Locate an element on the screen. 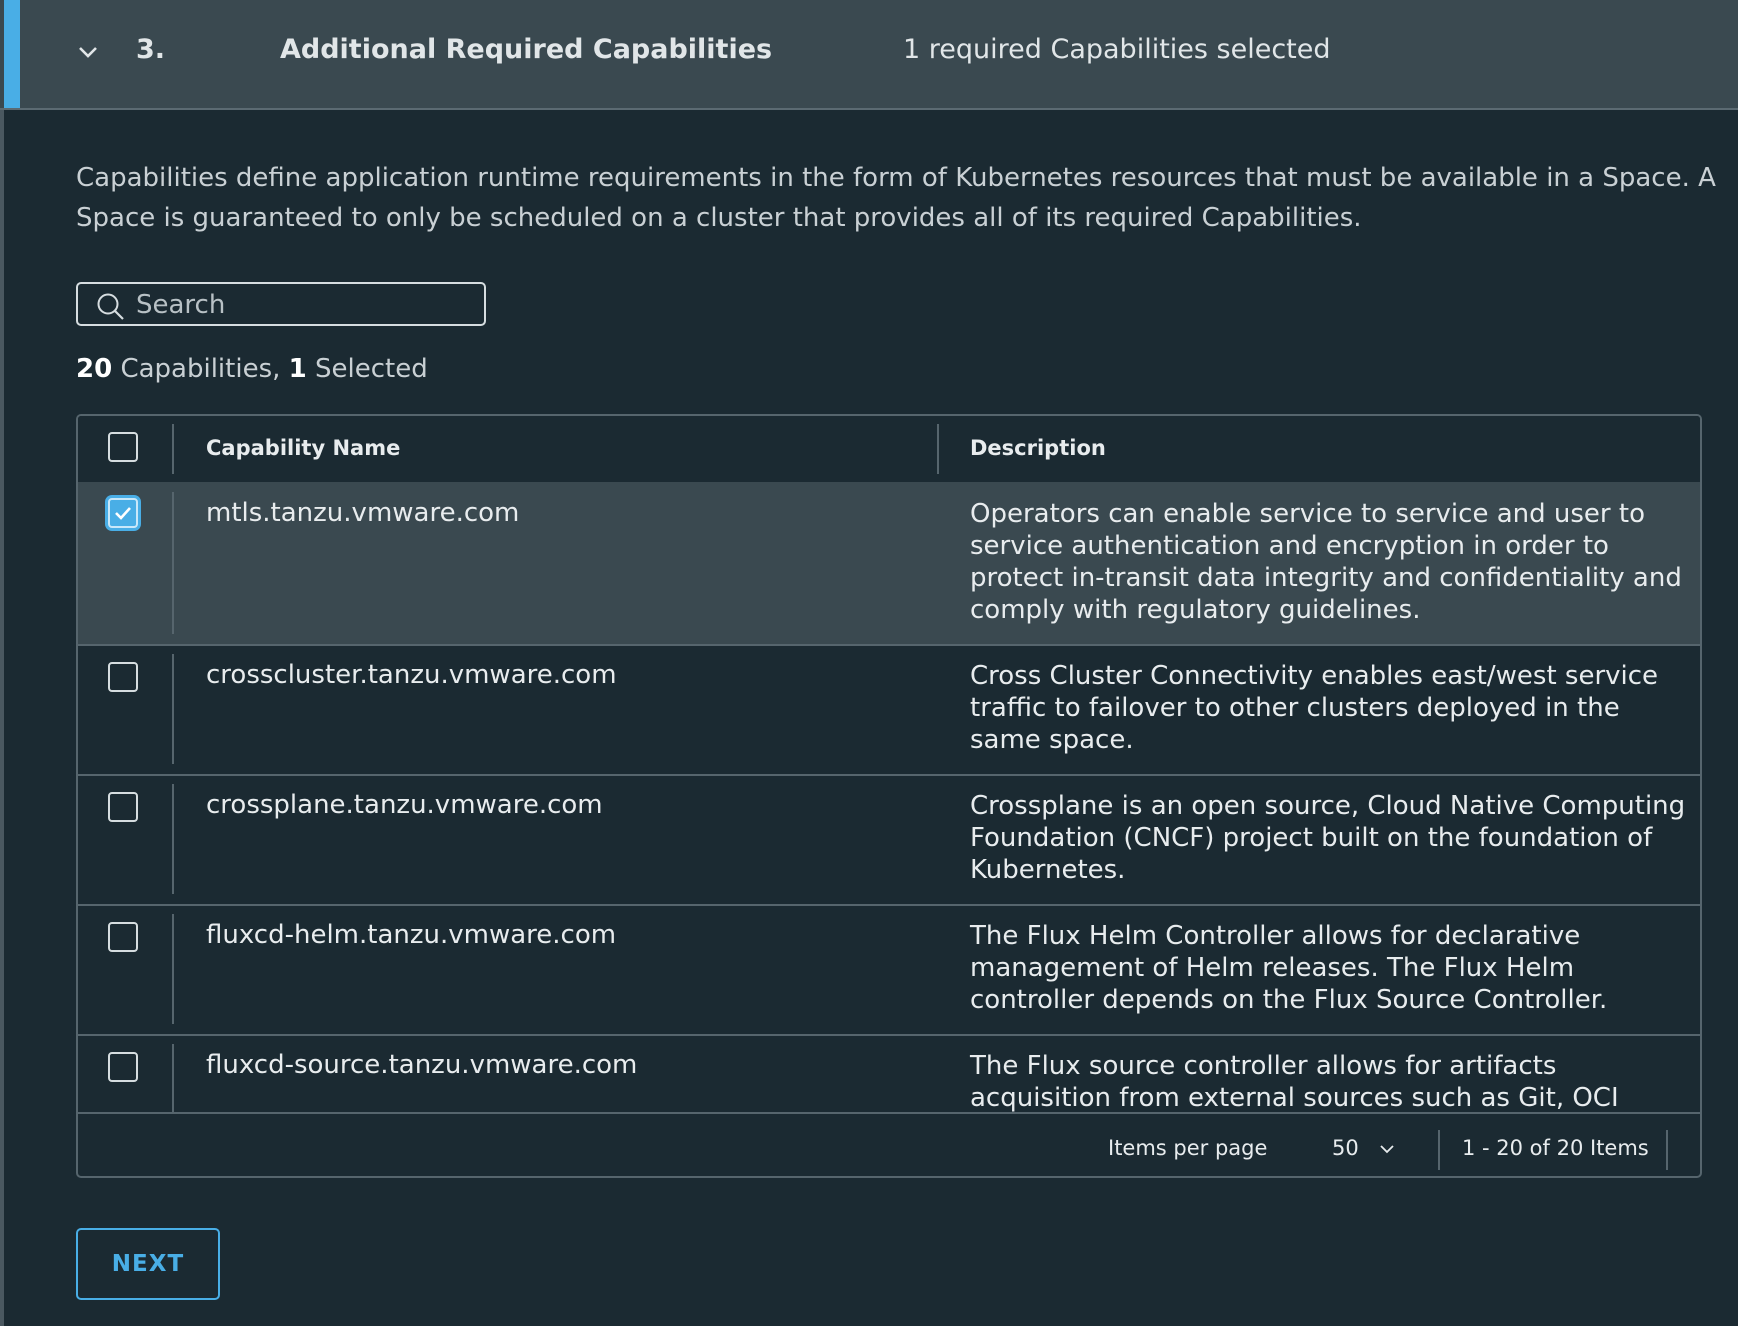 The image size is (1738, 1326). active-step-indicator is located at coordinates (12, 54).